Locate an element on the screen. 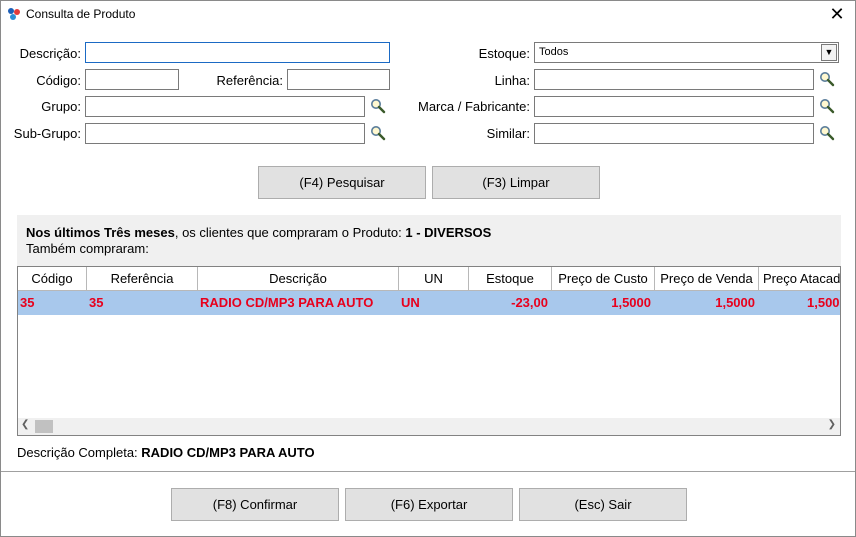 This screenshot has width=856, height=537. estoque-label: Estoque: is located at coordinates (504, 53).